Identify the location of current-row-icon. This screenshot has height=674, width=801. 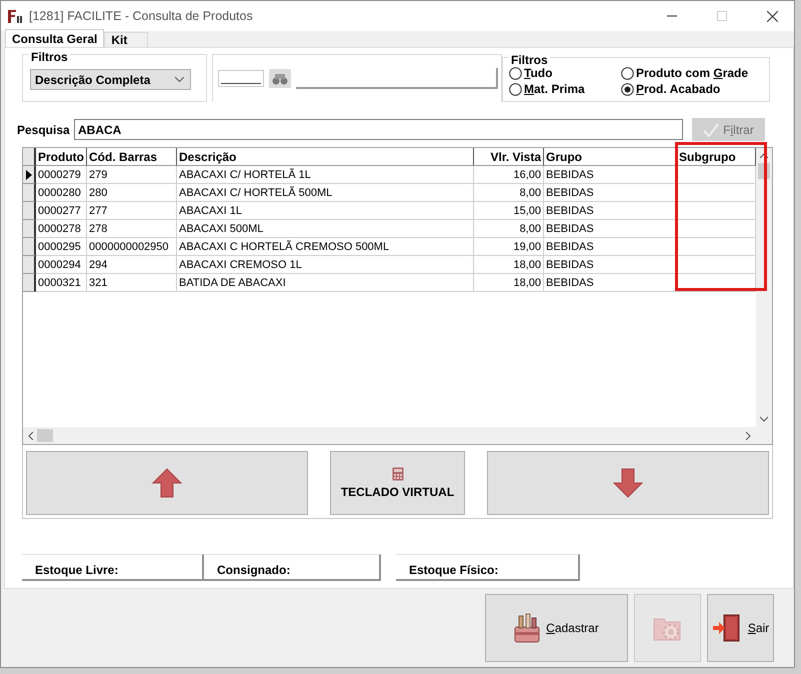
(29, 175).